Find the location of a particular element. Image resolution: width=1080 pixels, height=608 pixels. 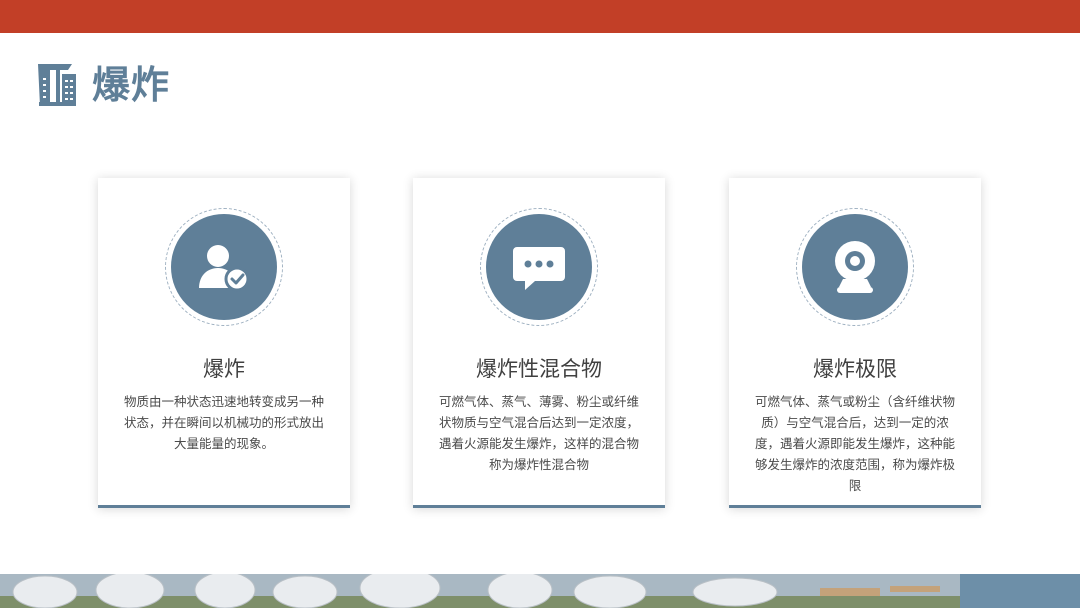

card-title: 爆炸极限 is located at coordinates (855, 369).